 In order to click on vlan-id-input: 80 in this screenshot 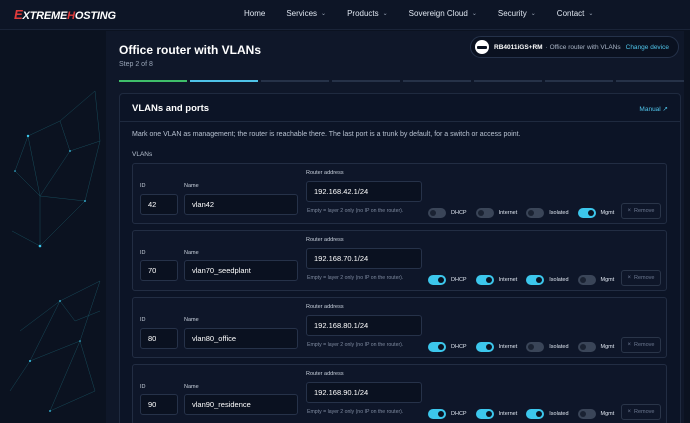, I will do `click(159, 338)`.